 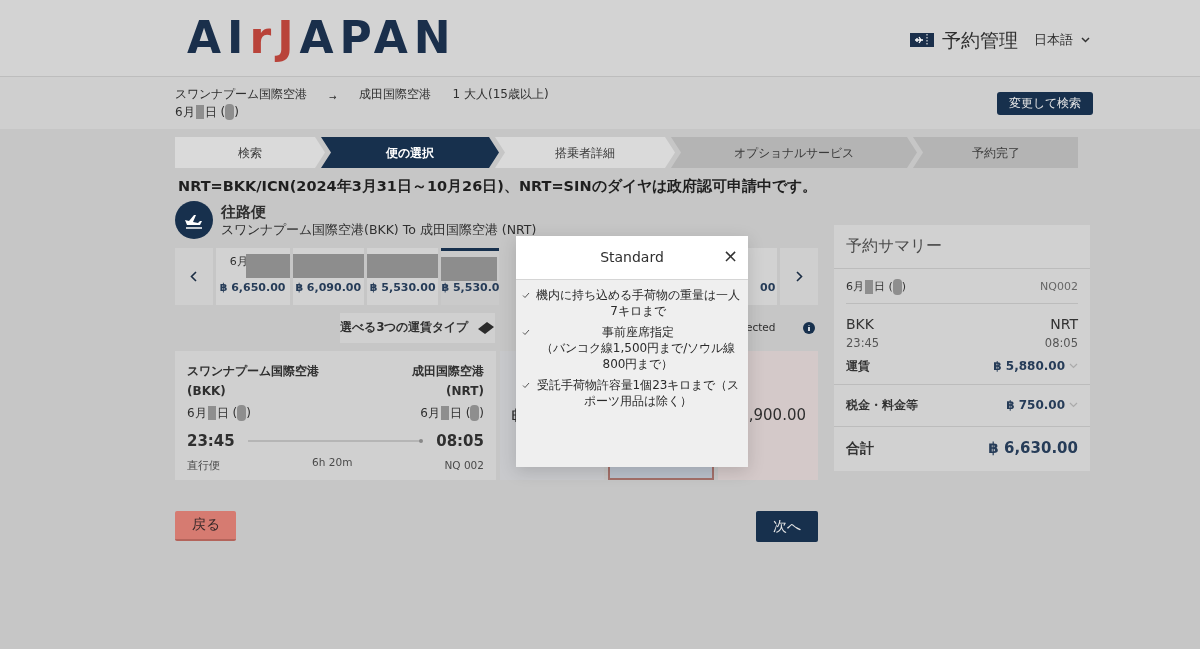 What do you see at coordinates (632, 257) in the screenshot?
I see `dialog-title: Standard` at bounding box center [632, 257].